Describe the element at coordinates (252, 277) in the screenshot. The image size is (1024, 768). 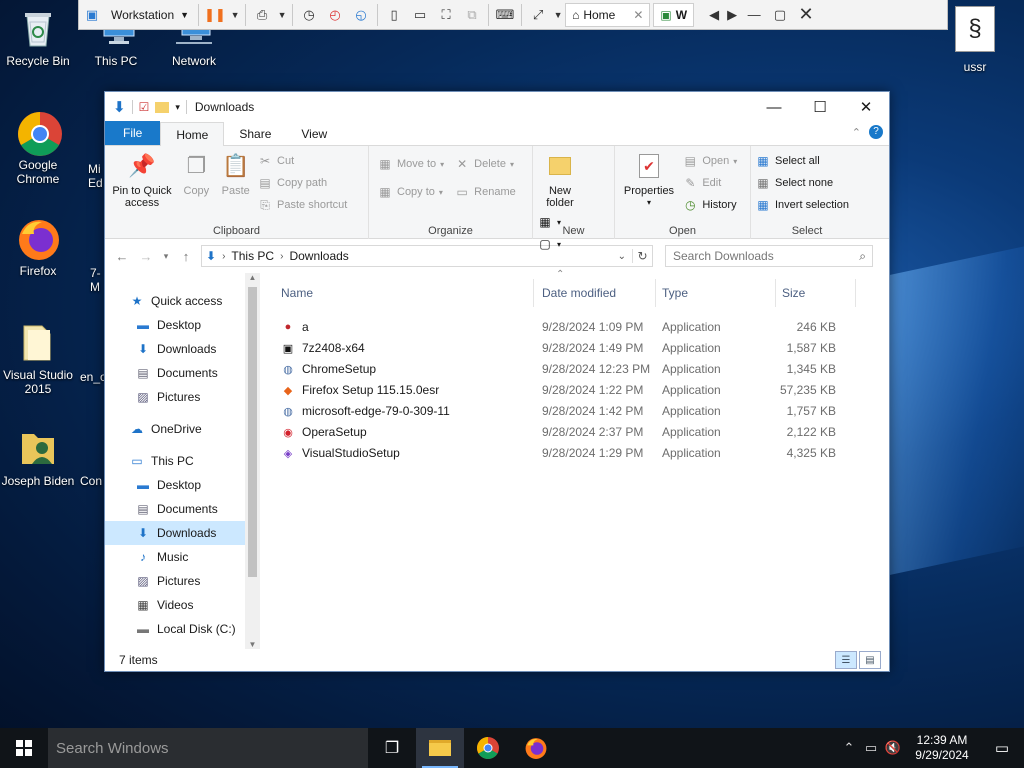
I see `scroll-up-icon: ▲` at that location.